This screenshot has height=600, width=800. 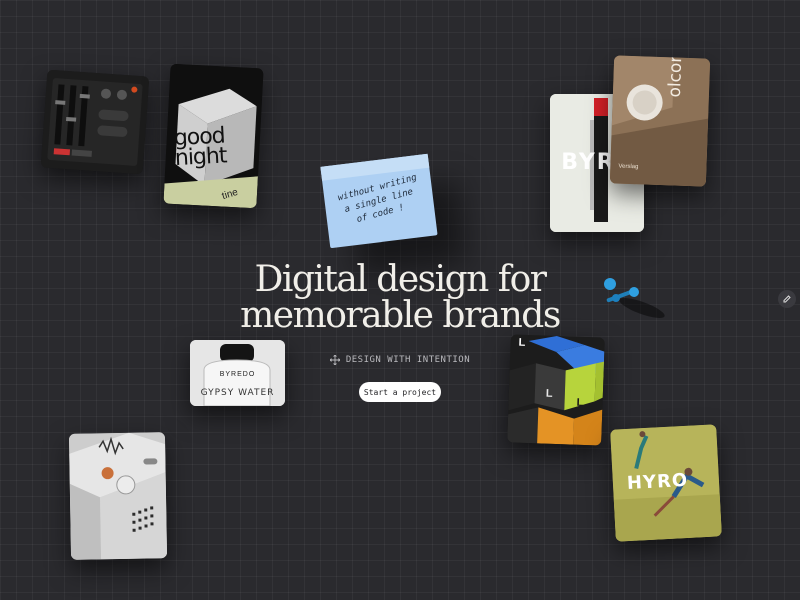 I want to click on sticky-note: without writing a single line of code !, so click(x=379, y=201).